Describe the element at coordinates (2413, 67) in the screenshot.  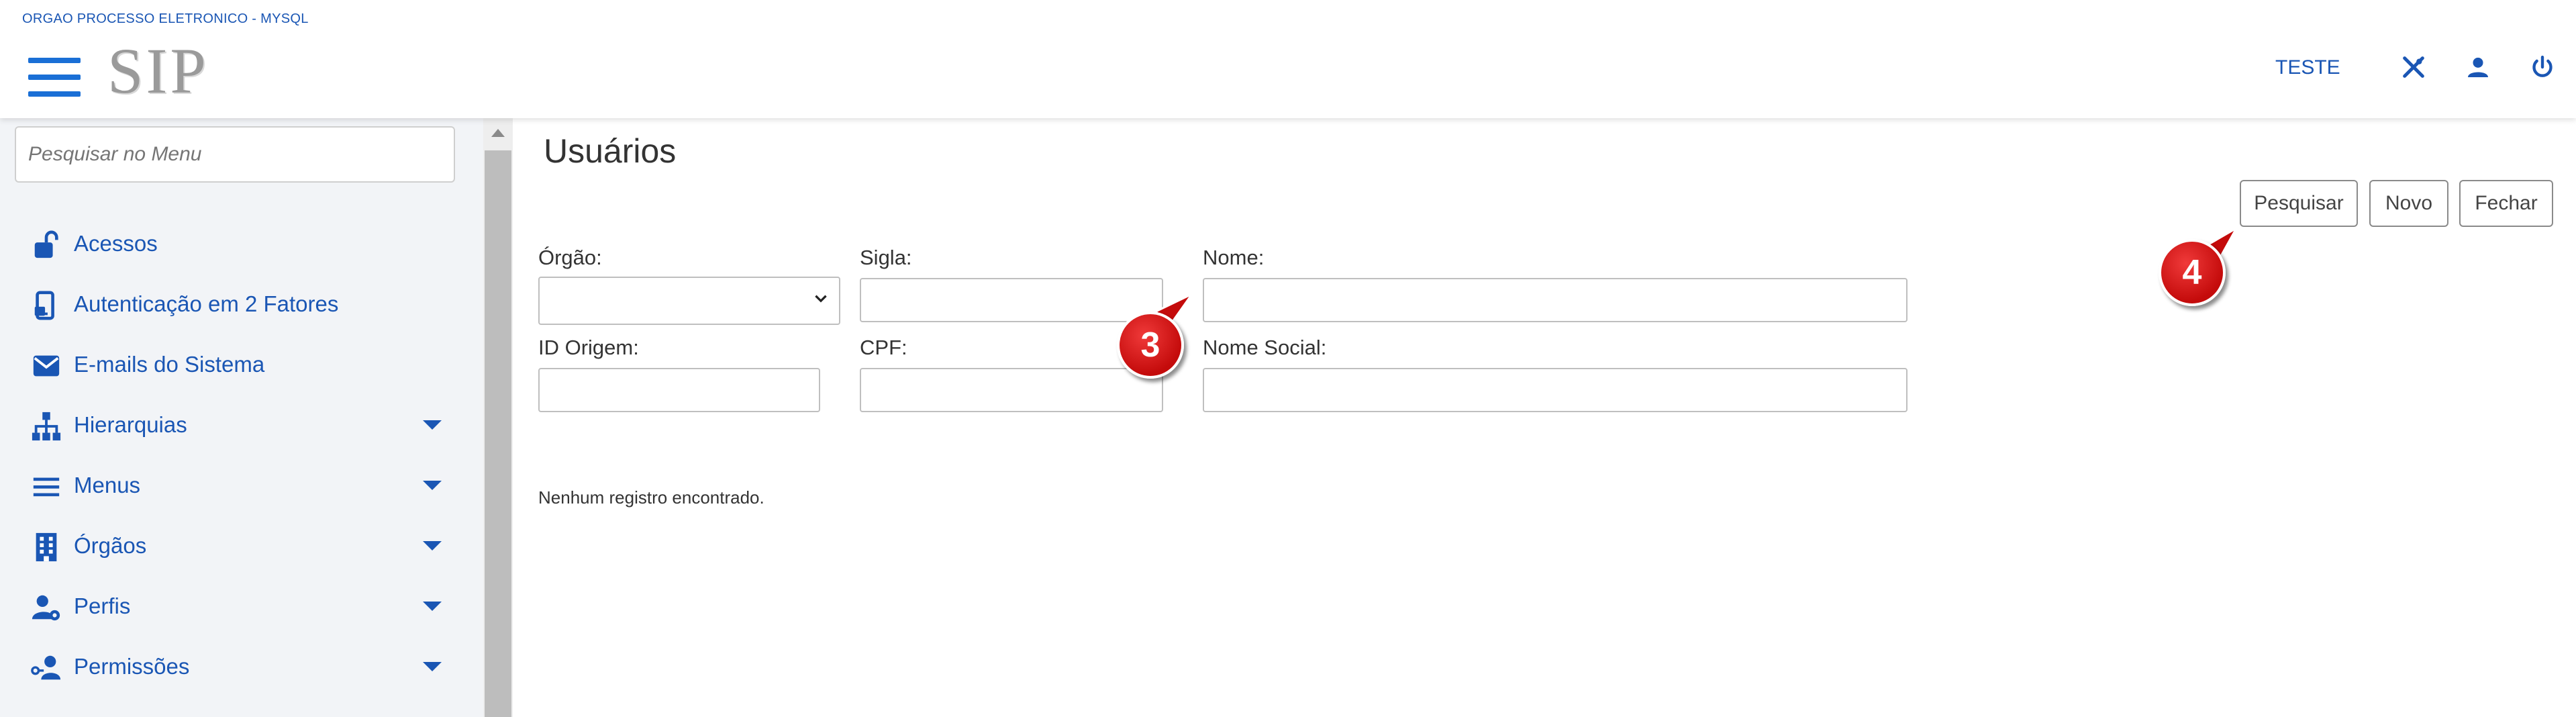
I see `tools-icon` at that location.